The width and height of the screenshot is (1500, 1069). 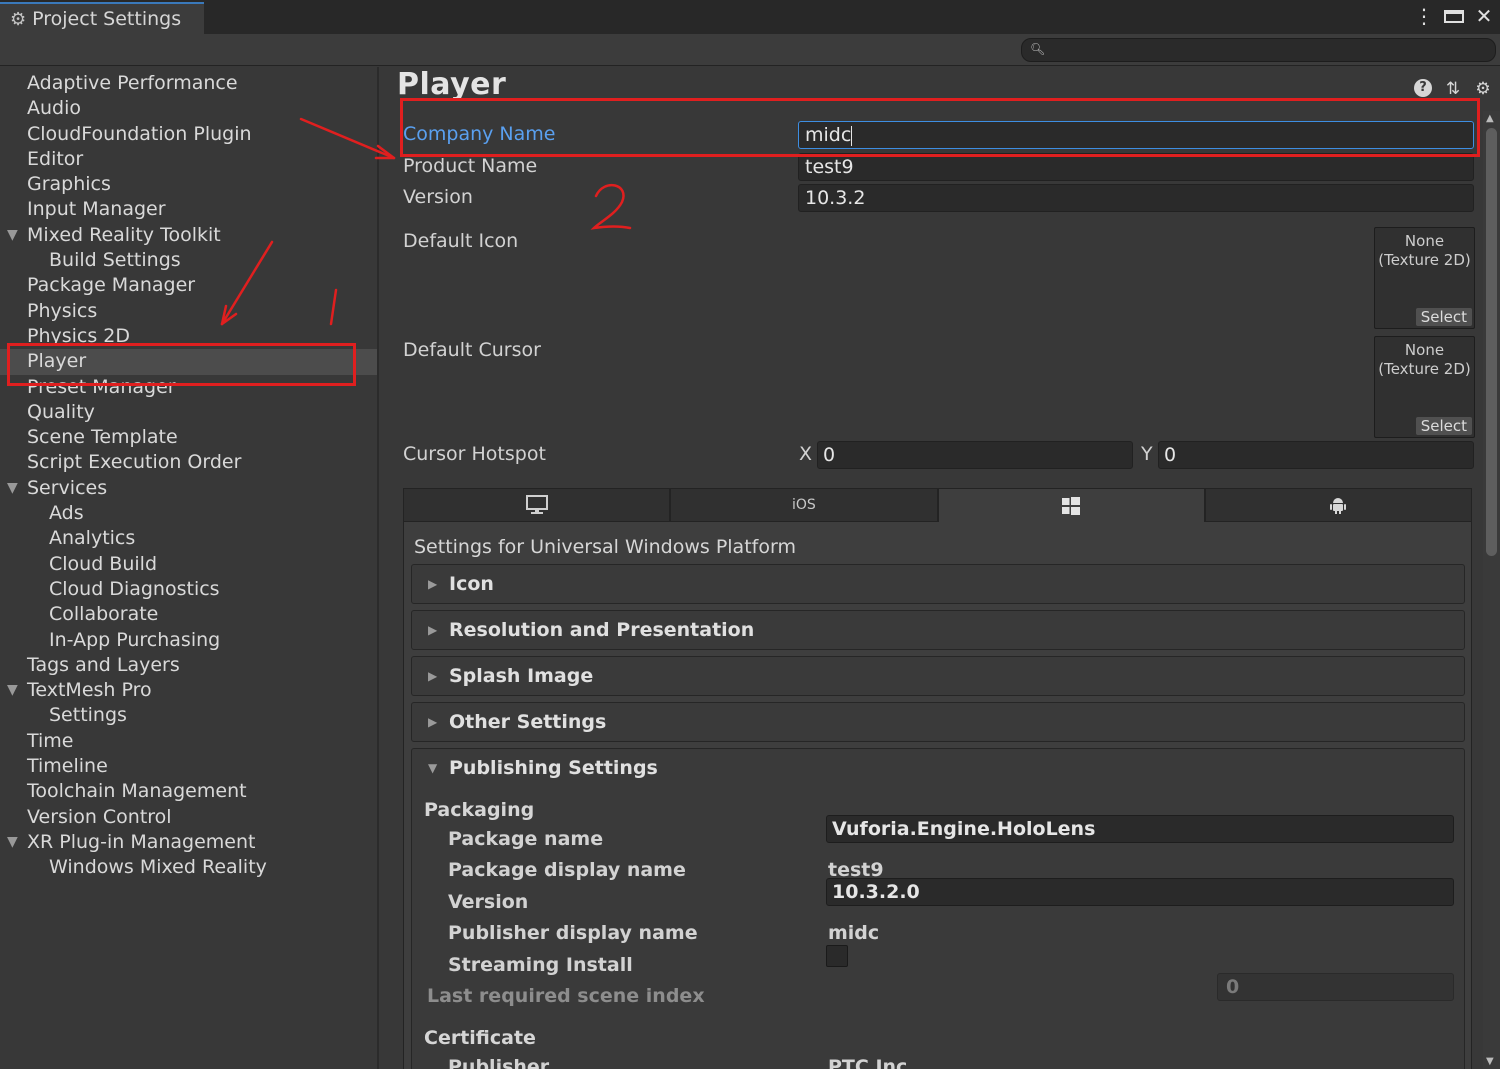 What do you see at coordinates (1443, 426) in the screenshot?
I see `default-cursor-select-button: Select` at bounding box center [1443, 426].